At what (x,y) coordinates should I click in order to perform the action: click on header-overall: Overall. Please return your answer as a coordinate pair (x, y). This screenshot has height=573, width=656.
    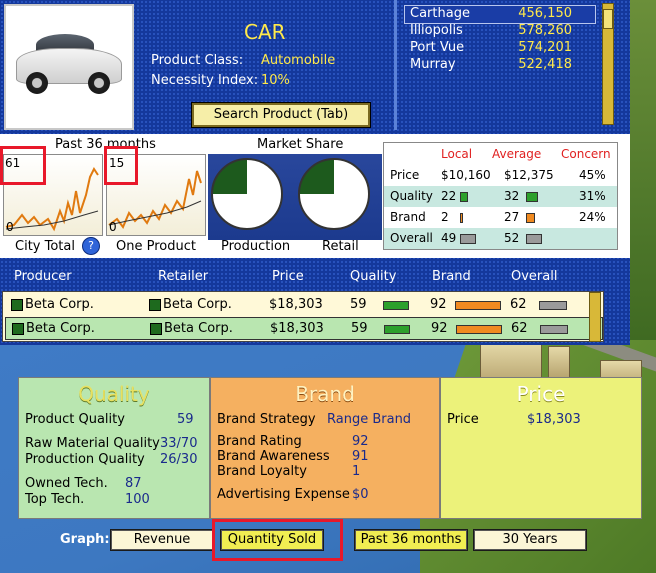
    Looking at the image, I should click on (534, 276).